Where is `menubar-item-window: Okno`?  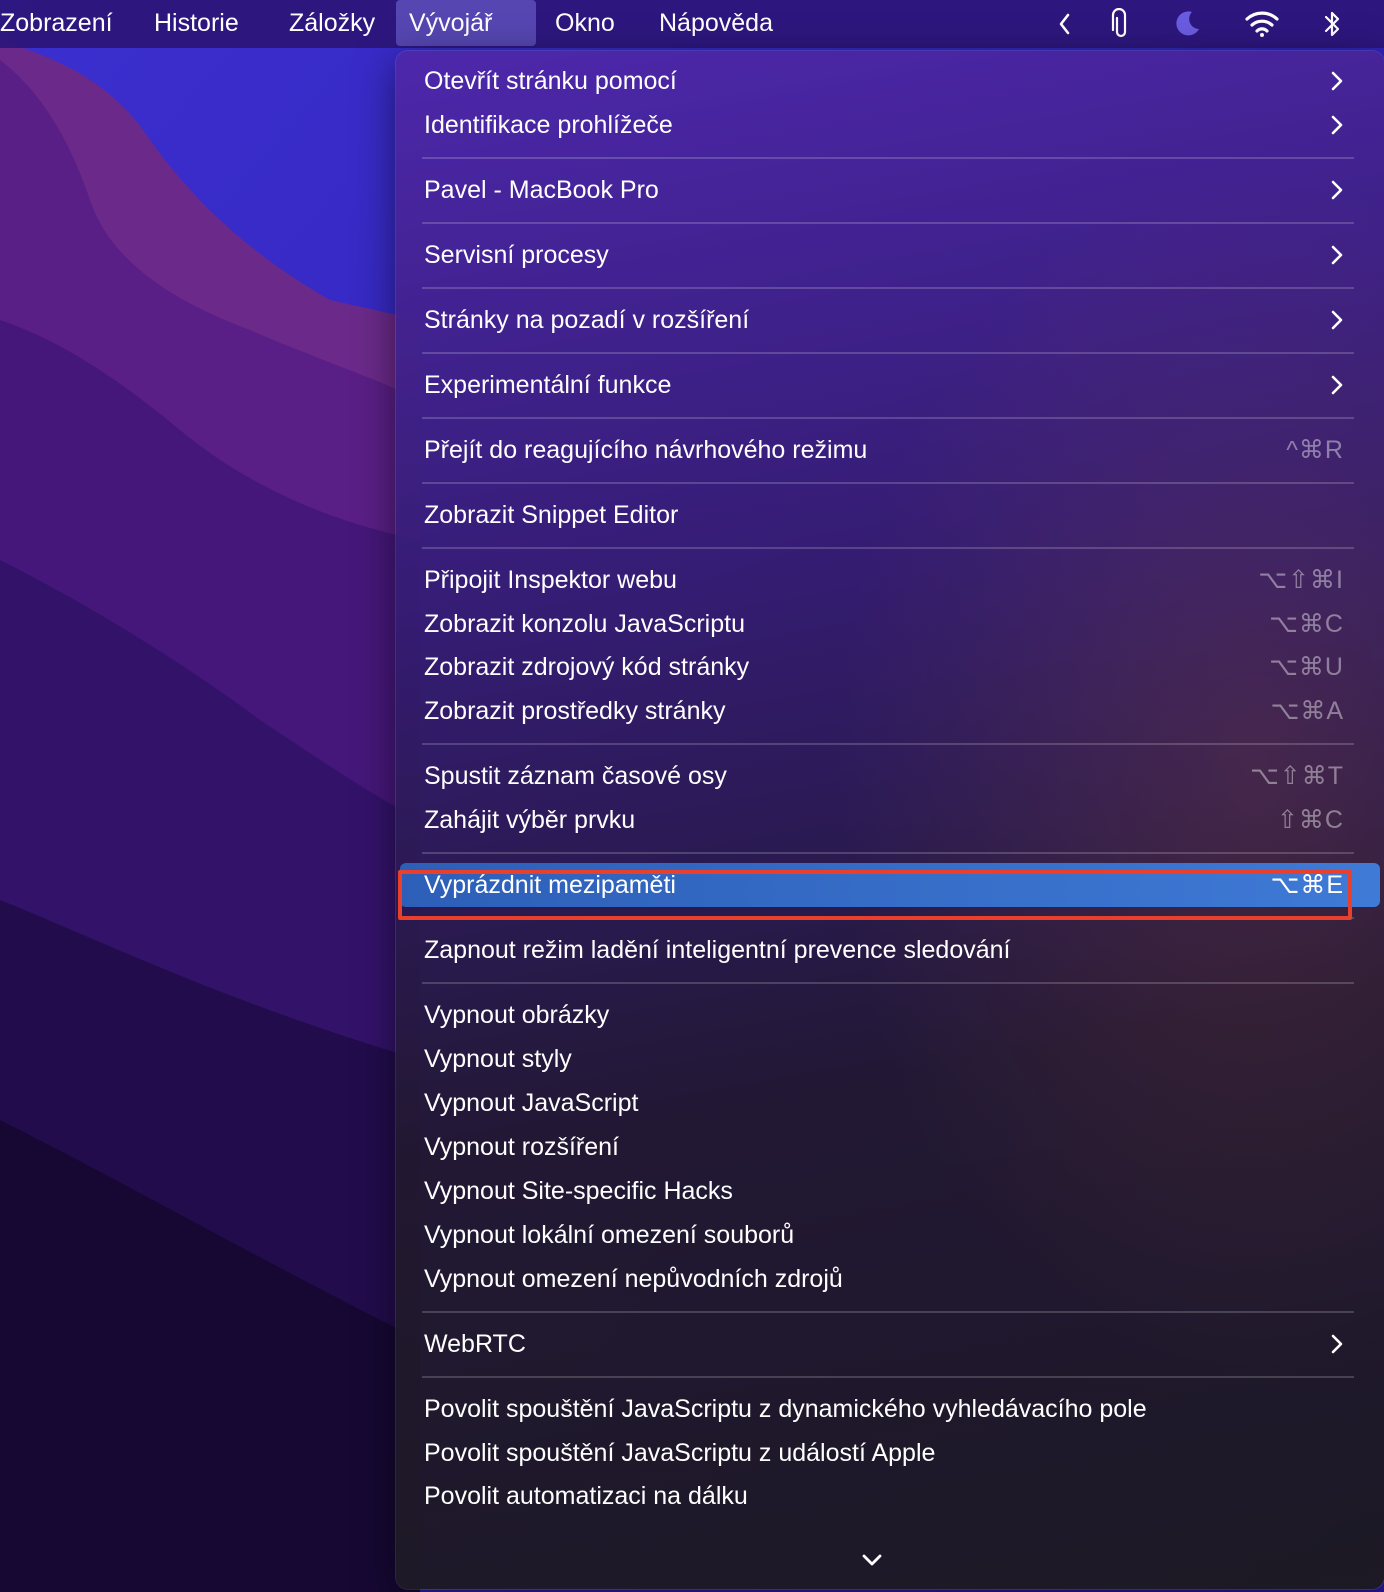
menubar-item-window: Okno is located at coordinates (585, 23).